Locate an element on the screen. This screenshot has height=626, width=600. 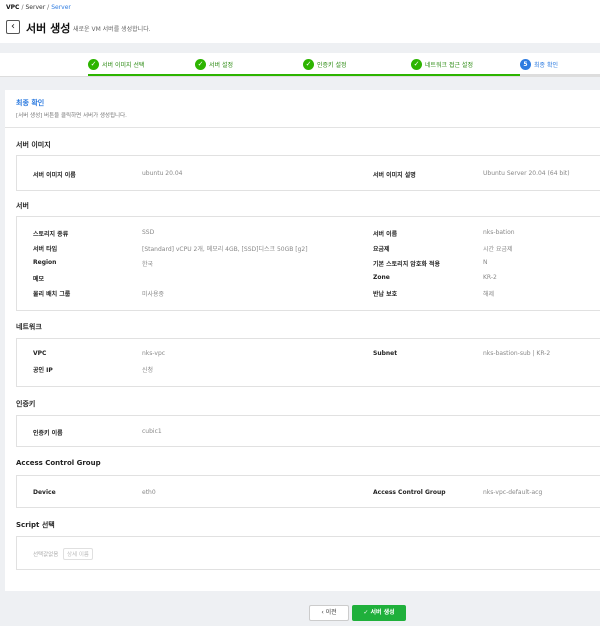
zone-label: Zone is located at coordinates (381, 277).